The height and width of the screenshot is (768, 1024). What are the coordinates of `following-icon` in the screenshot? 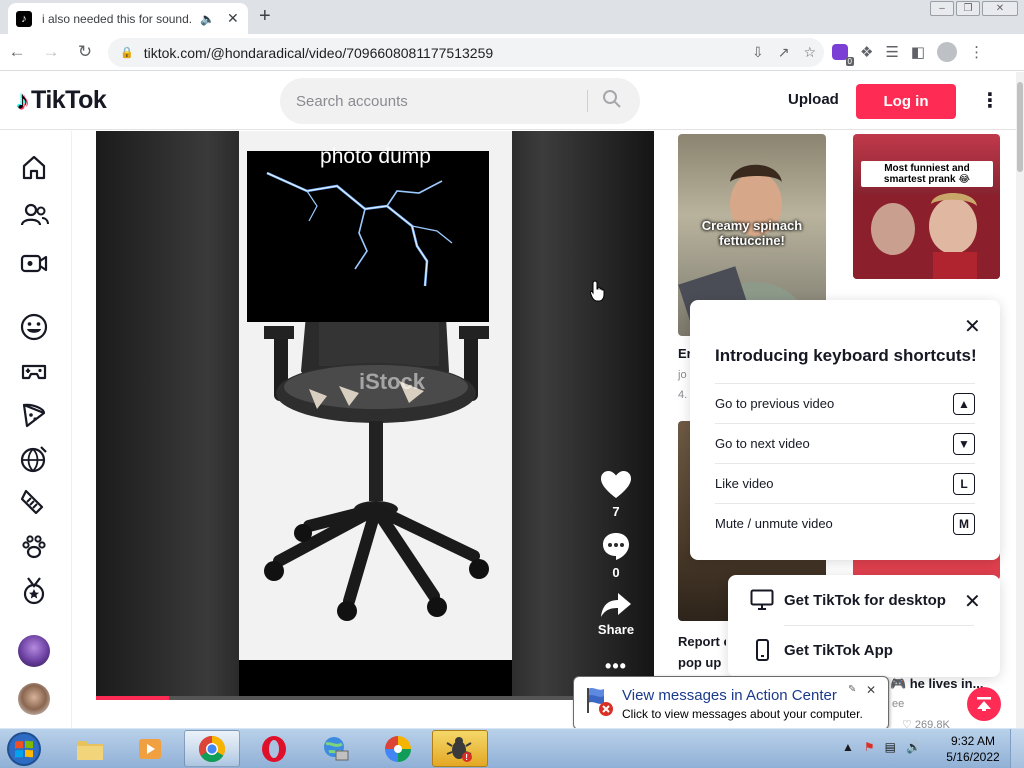 It's located at (34, 215).